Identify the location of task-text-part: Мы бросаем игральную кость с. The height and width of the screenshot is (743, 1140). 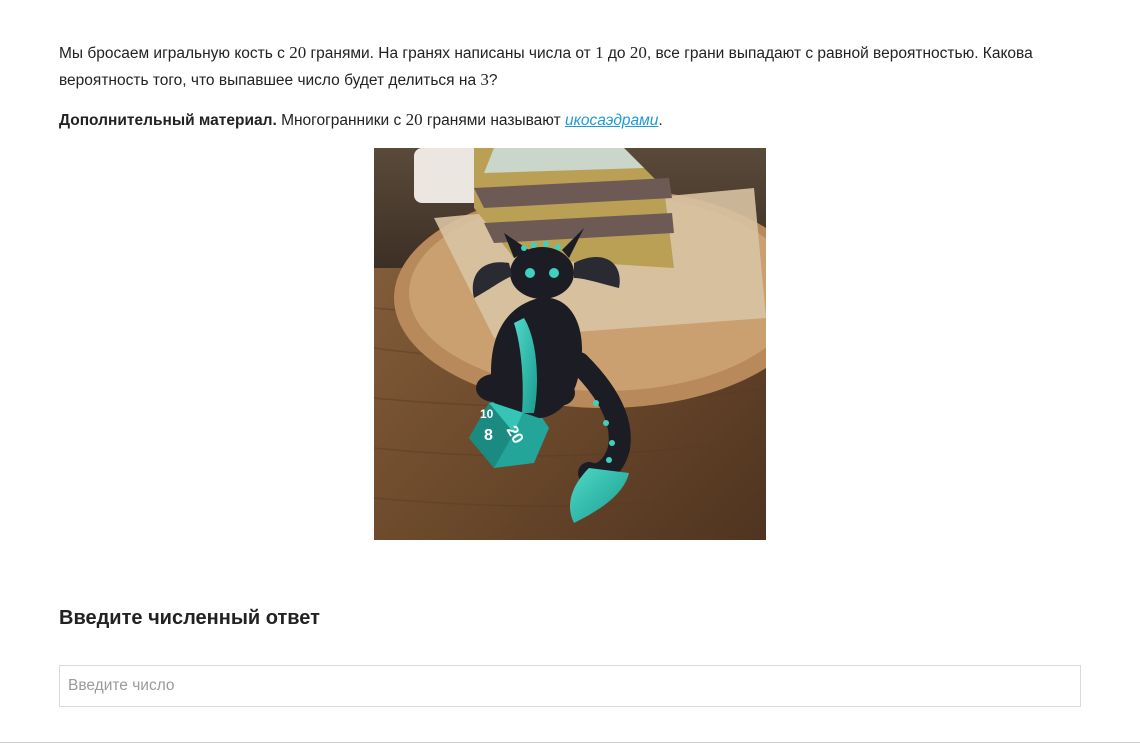
(174, 53).